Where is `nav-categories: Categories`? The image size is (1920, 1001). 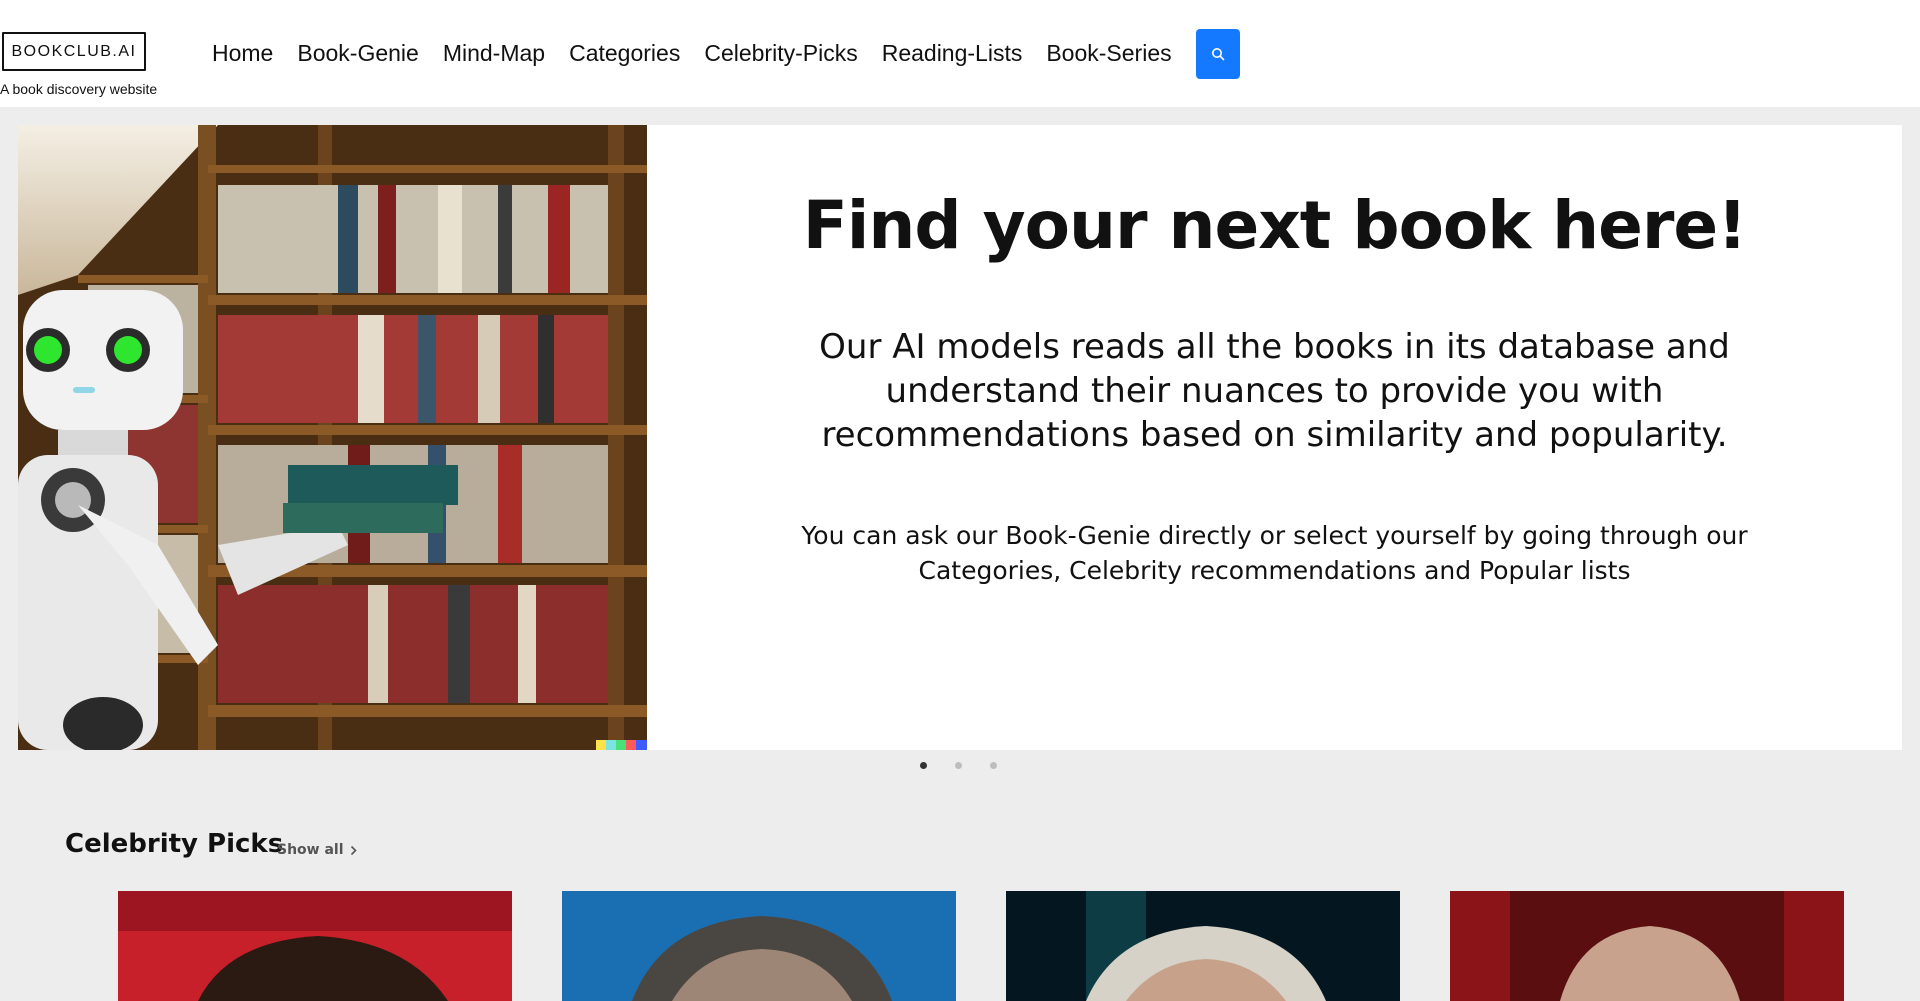 nav-categories: Categories is located at coordinates (624, 53).